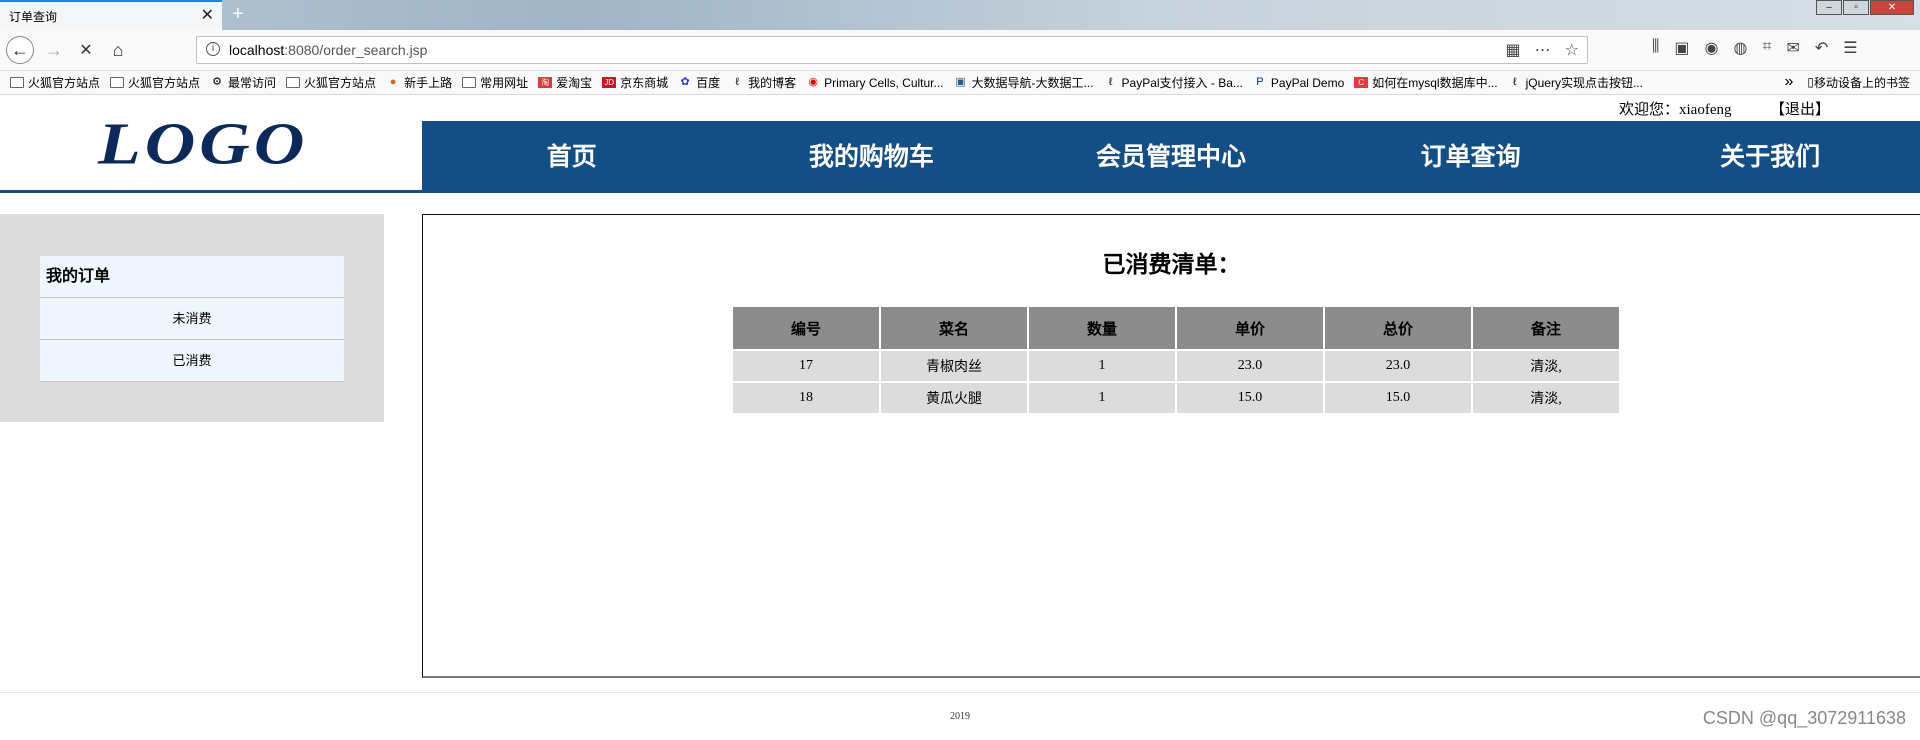 The image size is (1920, 740). I want to click on logo-underline, so click(211, 191).